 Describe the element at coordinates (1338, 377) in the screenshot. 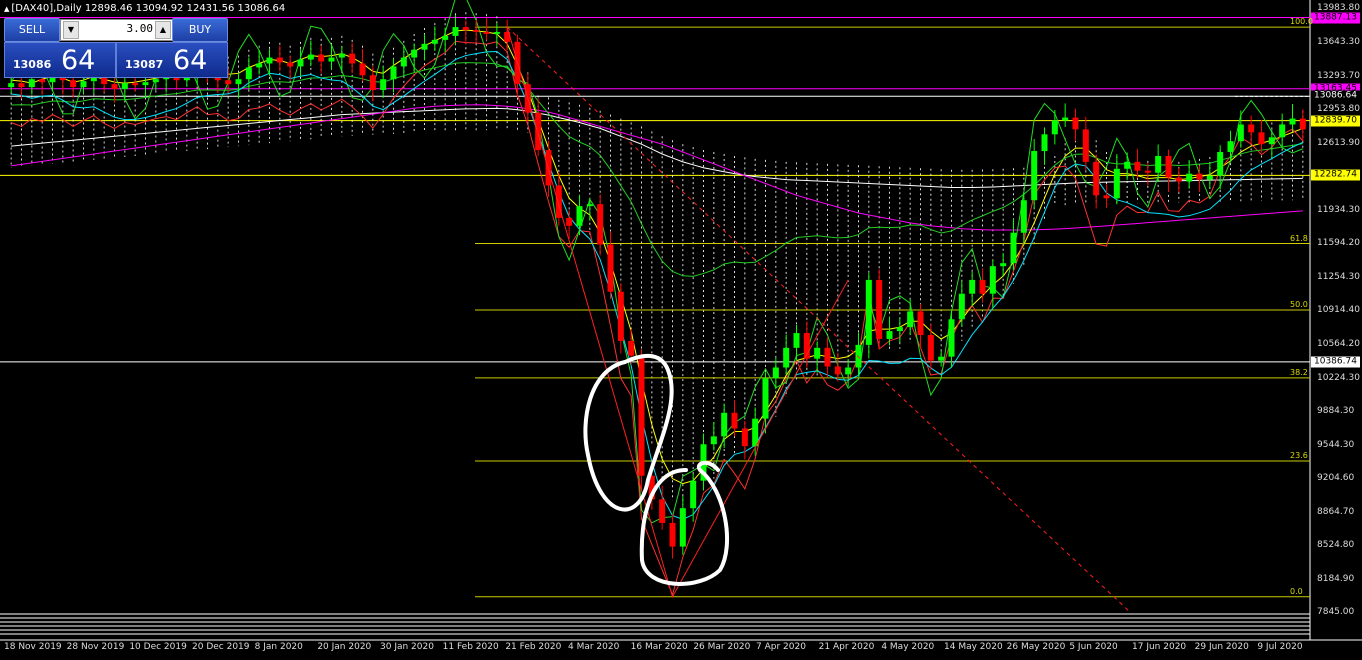

I see `y-tick-11: 10224.30` at that location.